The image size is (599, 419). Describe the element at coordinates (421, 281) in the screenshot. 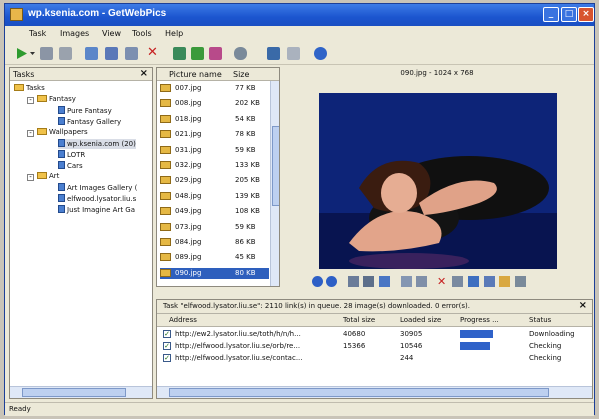

I see `zoom-out-icon` at that location.